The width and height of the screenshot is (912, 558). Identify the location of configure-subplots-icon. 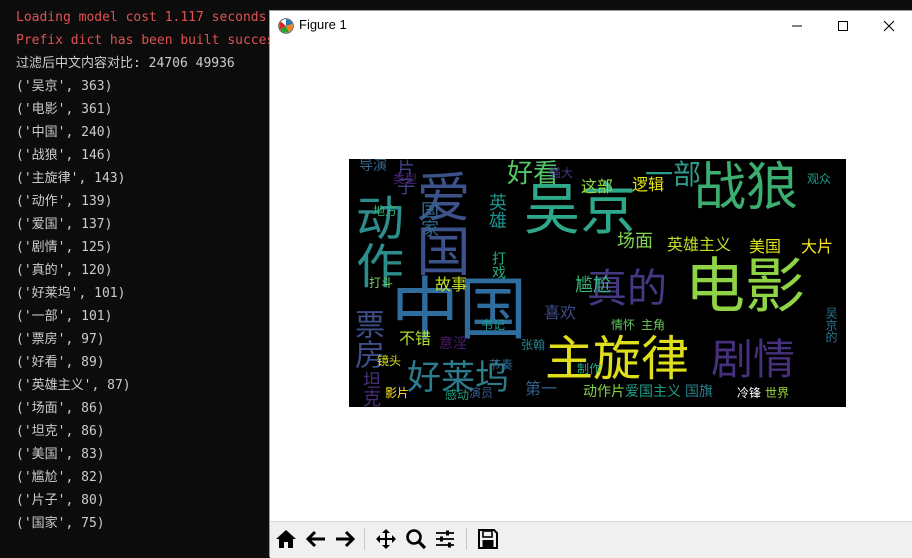
(445, 539).